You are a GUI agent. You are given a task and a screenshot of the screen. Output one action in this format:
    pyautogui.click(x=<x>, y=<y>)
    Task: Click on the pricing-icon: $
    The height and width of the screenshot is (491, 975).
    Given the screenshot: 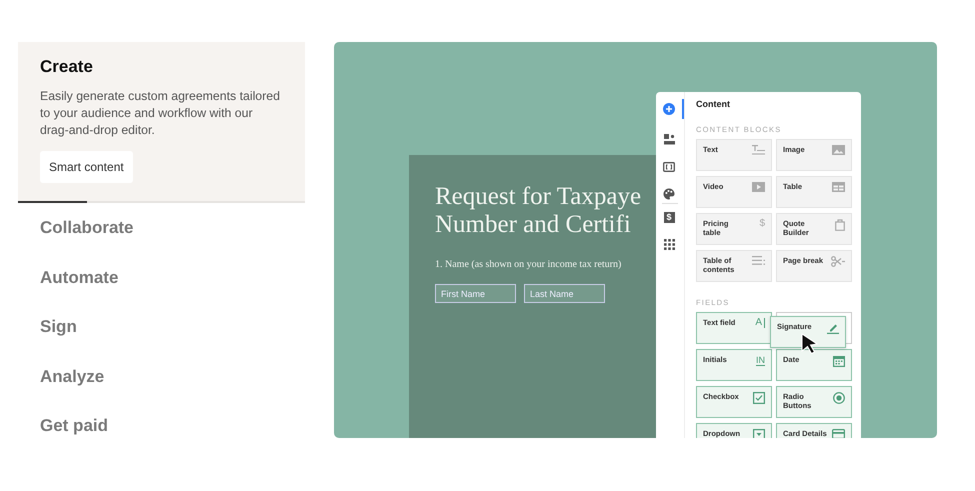 What is the action you would take?
    pyautogui.click(x=762, y=224)
    